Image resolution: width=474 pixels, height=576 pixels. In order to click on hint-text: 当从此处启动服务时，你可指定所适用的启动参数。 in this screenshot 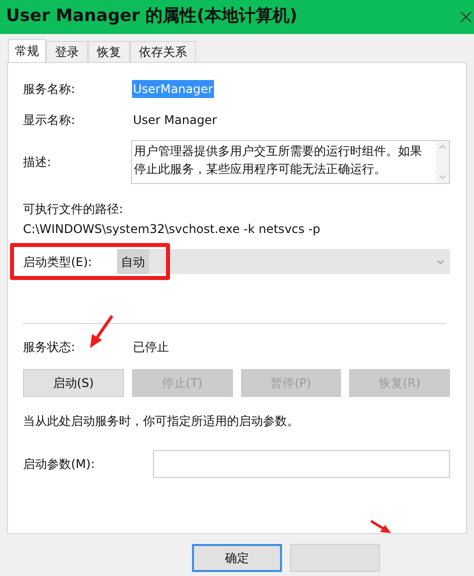, I will do `click(161, 420)`.